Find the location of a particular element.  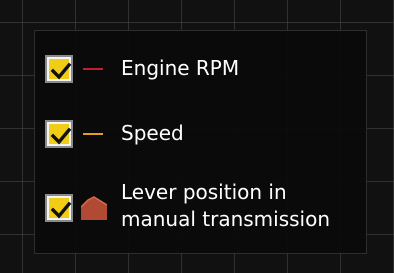

lever-position-checkbox is located at coordinates (59, 208).